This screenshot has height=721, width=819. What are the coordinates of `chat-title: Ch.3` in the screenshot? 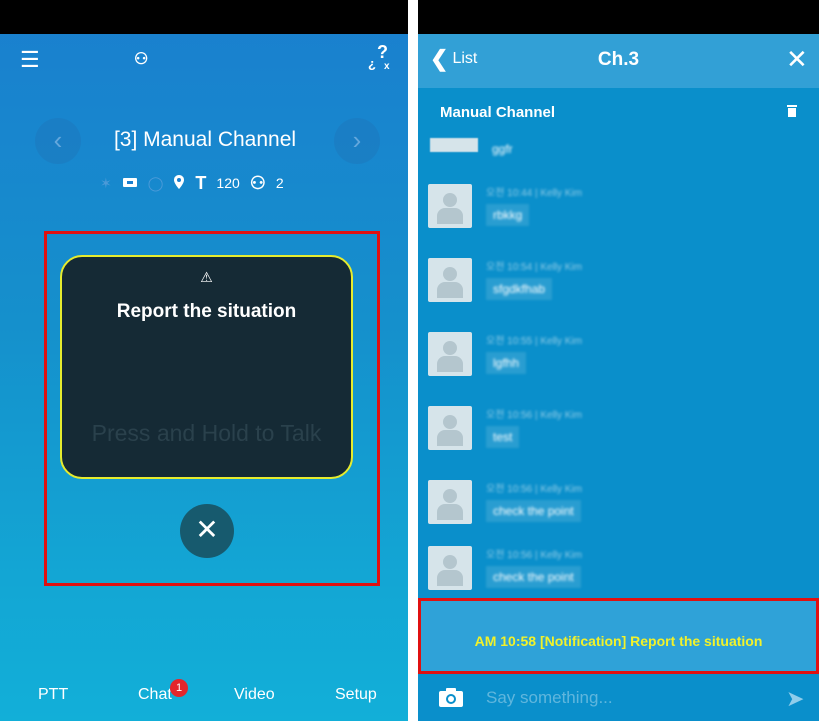 It's located at (618, 59).